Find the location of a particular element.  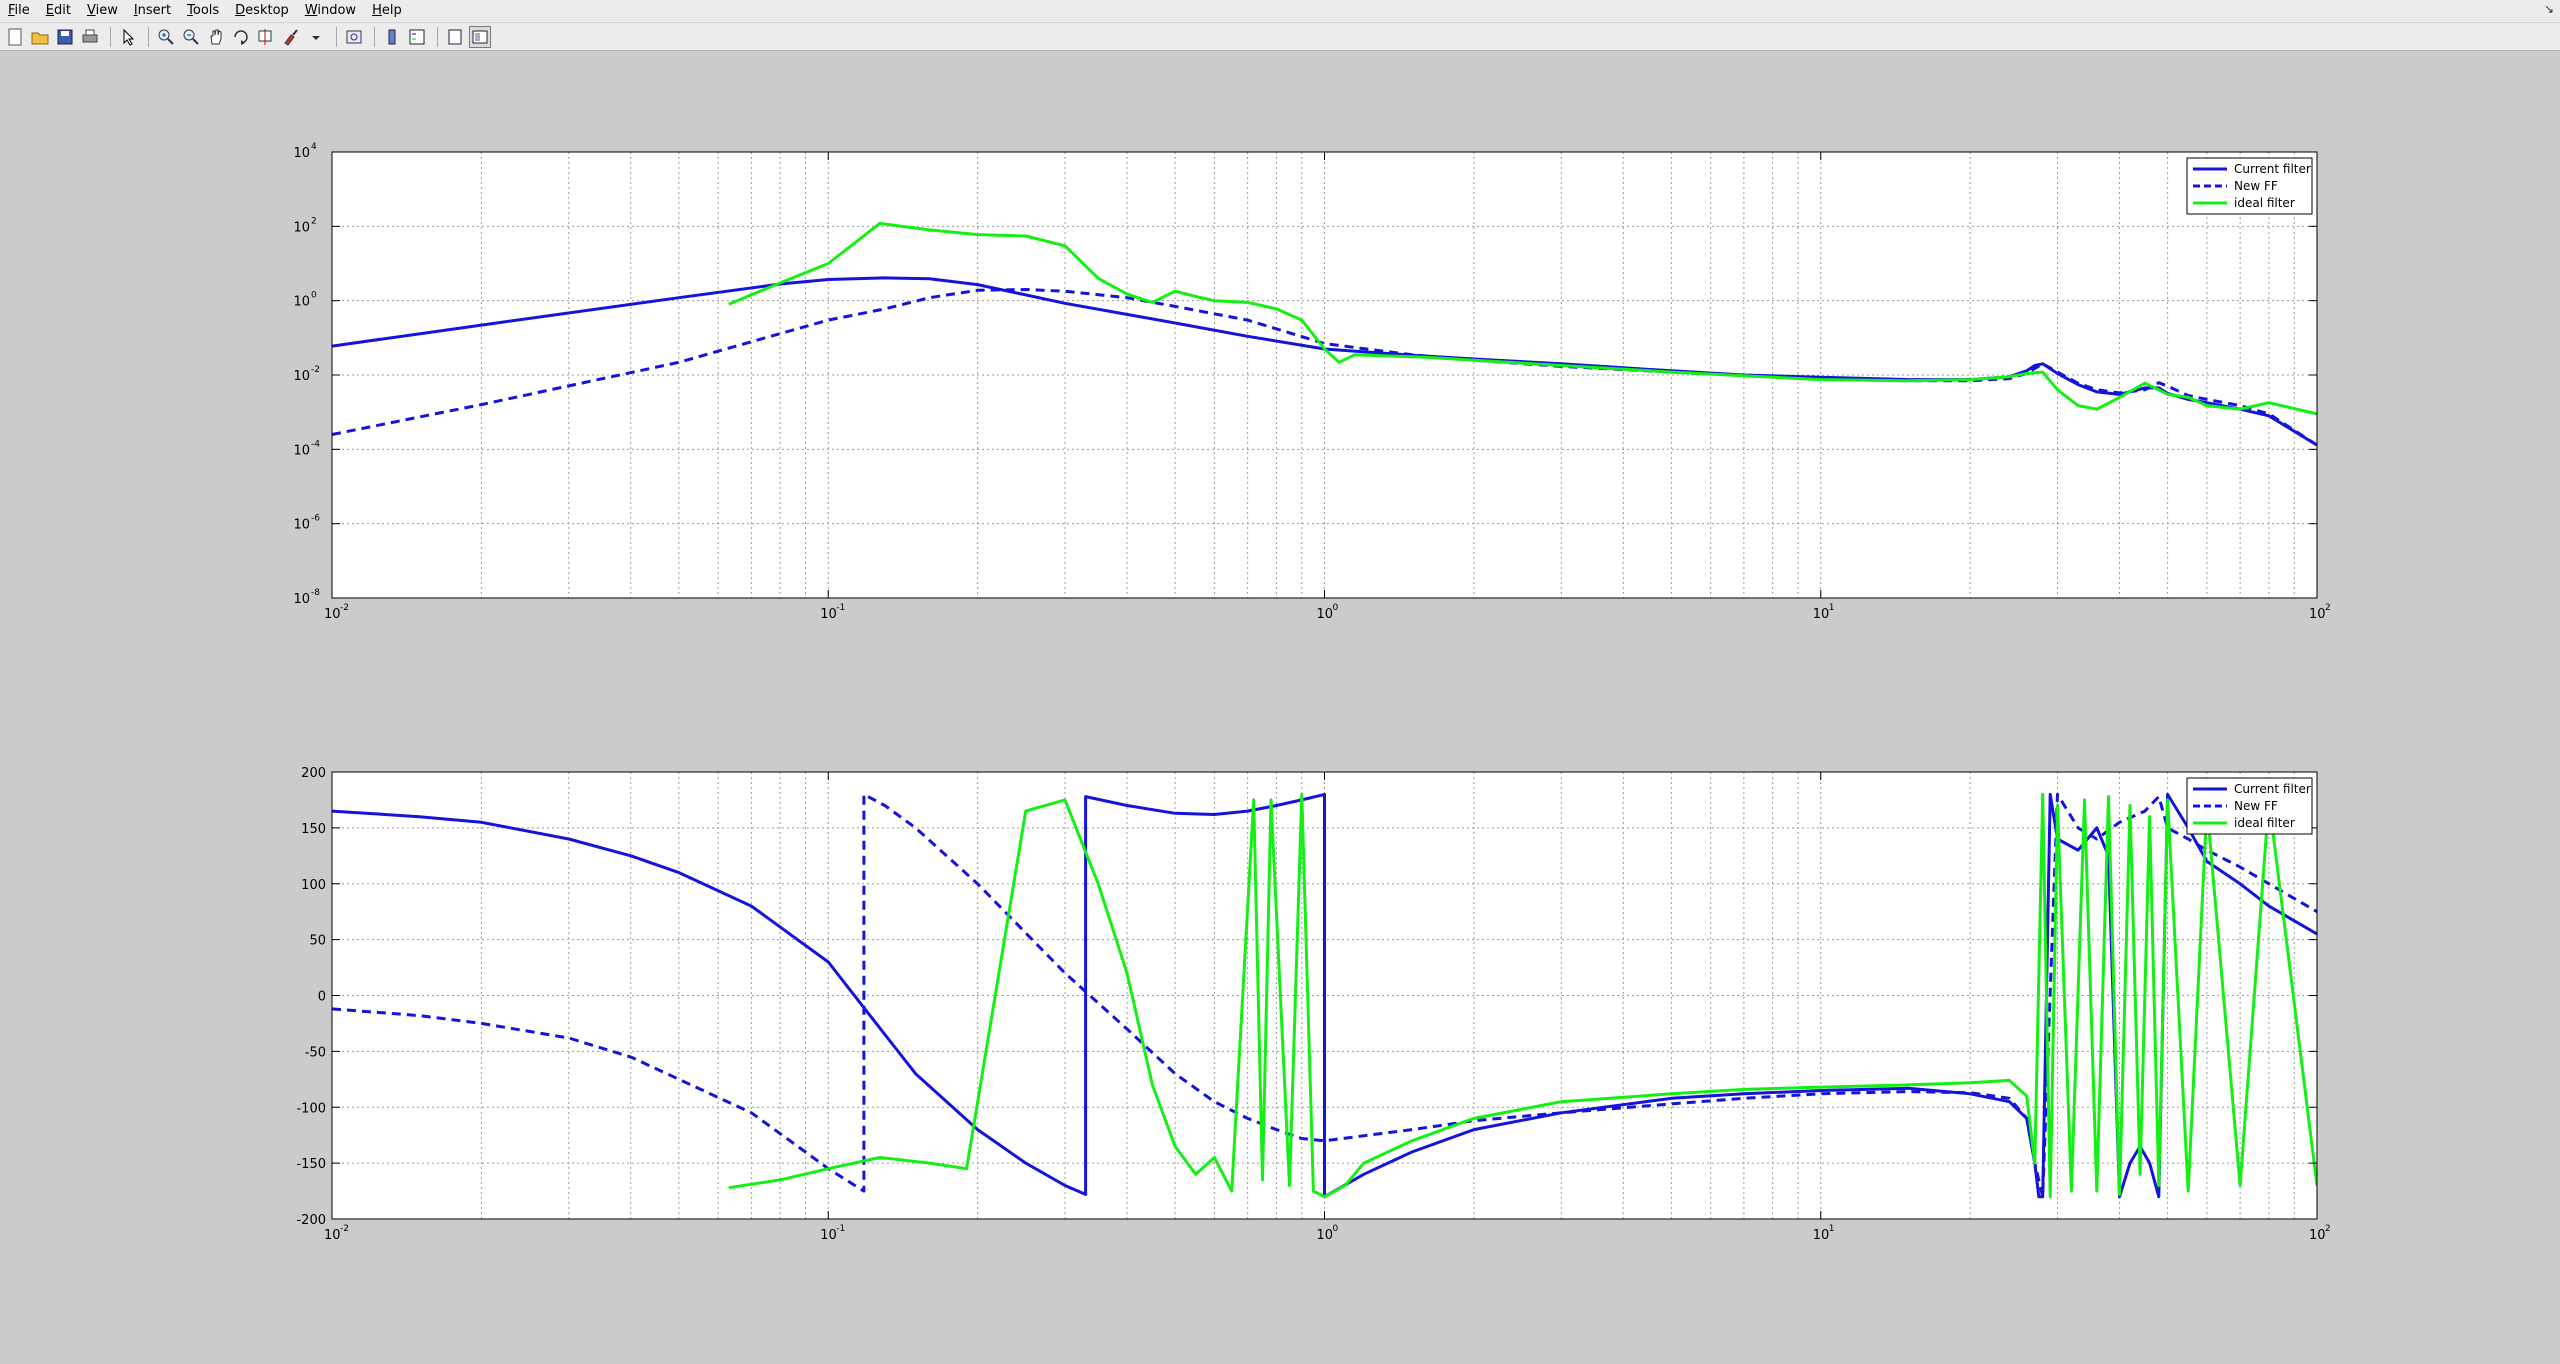

menu-view: View is located at coordinates (102, 11).